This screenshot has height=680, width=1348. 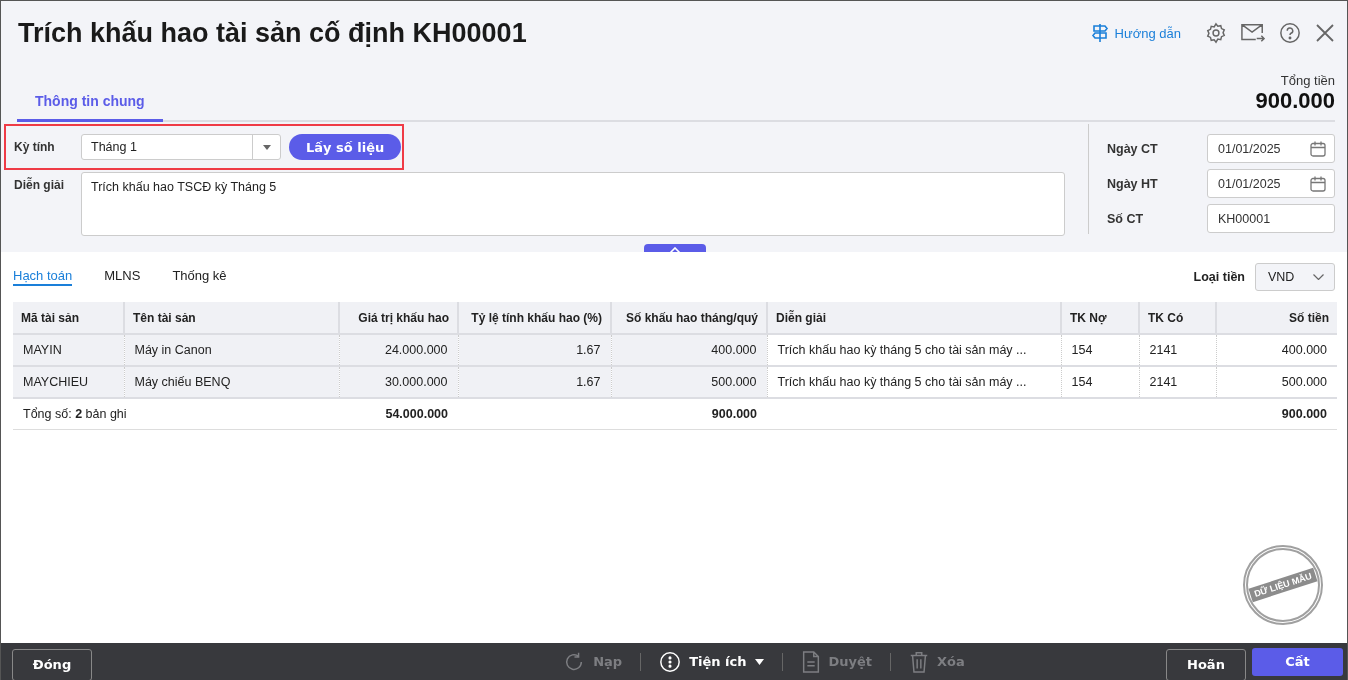 I want to click on close-icon, so click(x=1325, y=33).